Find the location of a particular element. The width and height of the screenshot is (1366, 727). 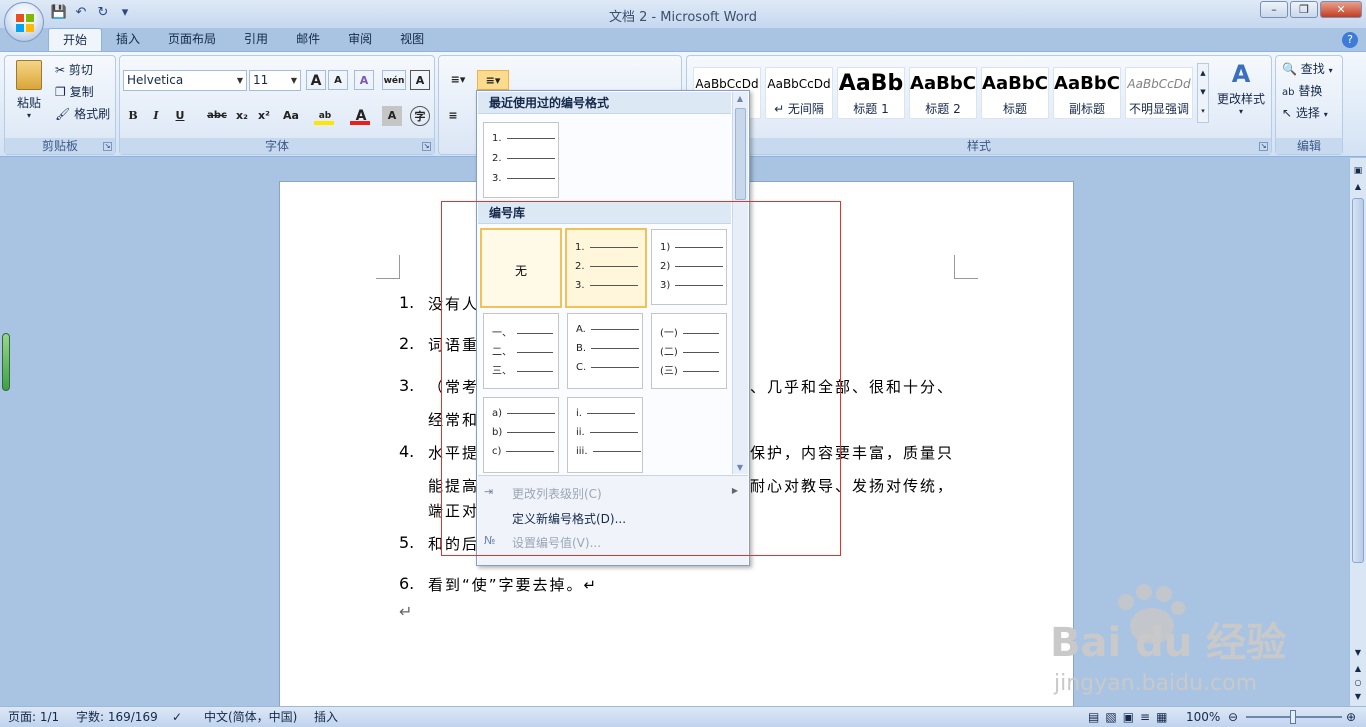

style-subtitle: AaBbC 副标题 is located at coordinates (1087, 93).